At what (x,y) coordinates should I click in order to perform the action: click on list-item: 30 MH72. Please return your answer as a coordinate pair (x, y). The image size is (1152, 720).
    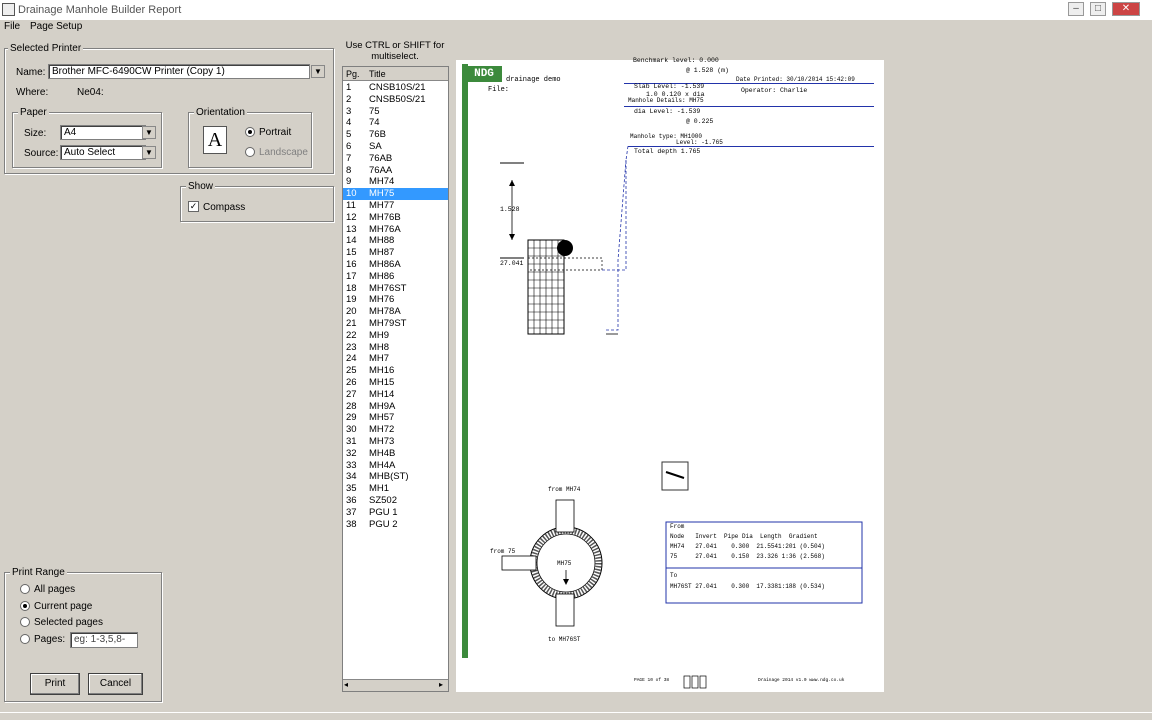
    Looking at the image, I should click on (395, 430).